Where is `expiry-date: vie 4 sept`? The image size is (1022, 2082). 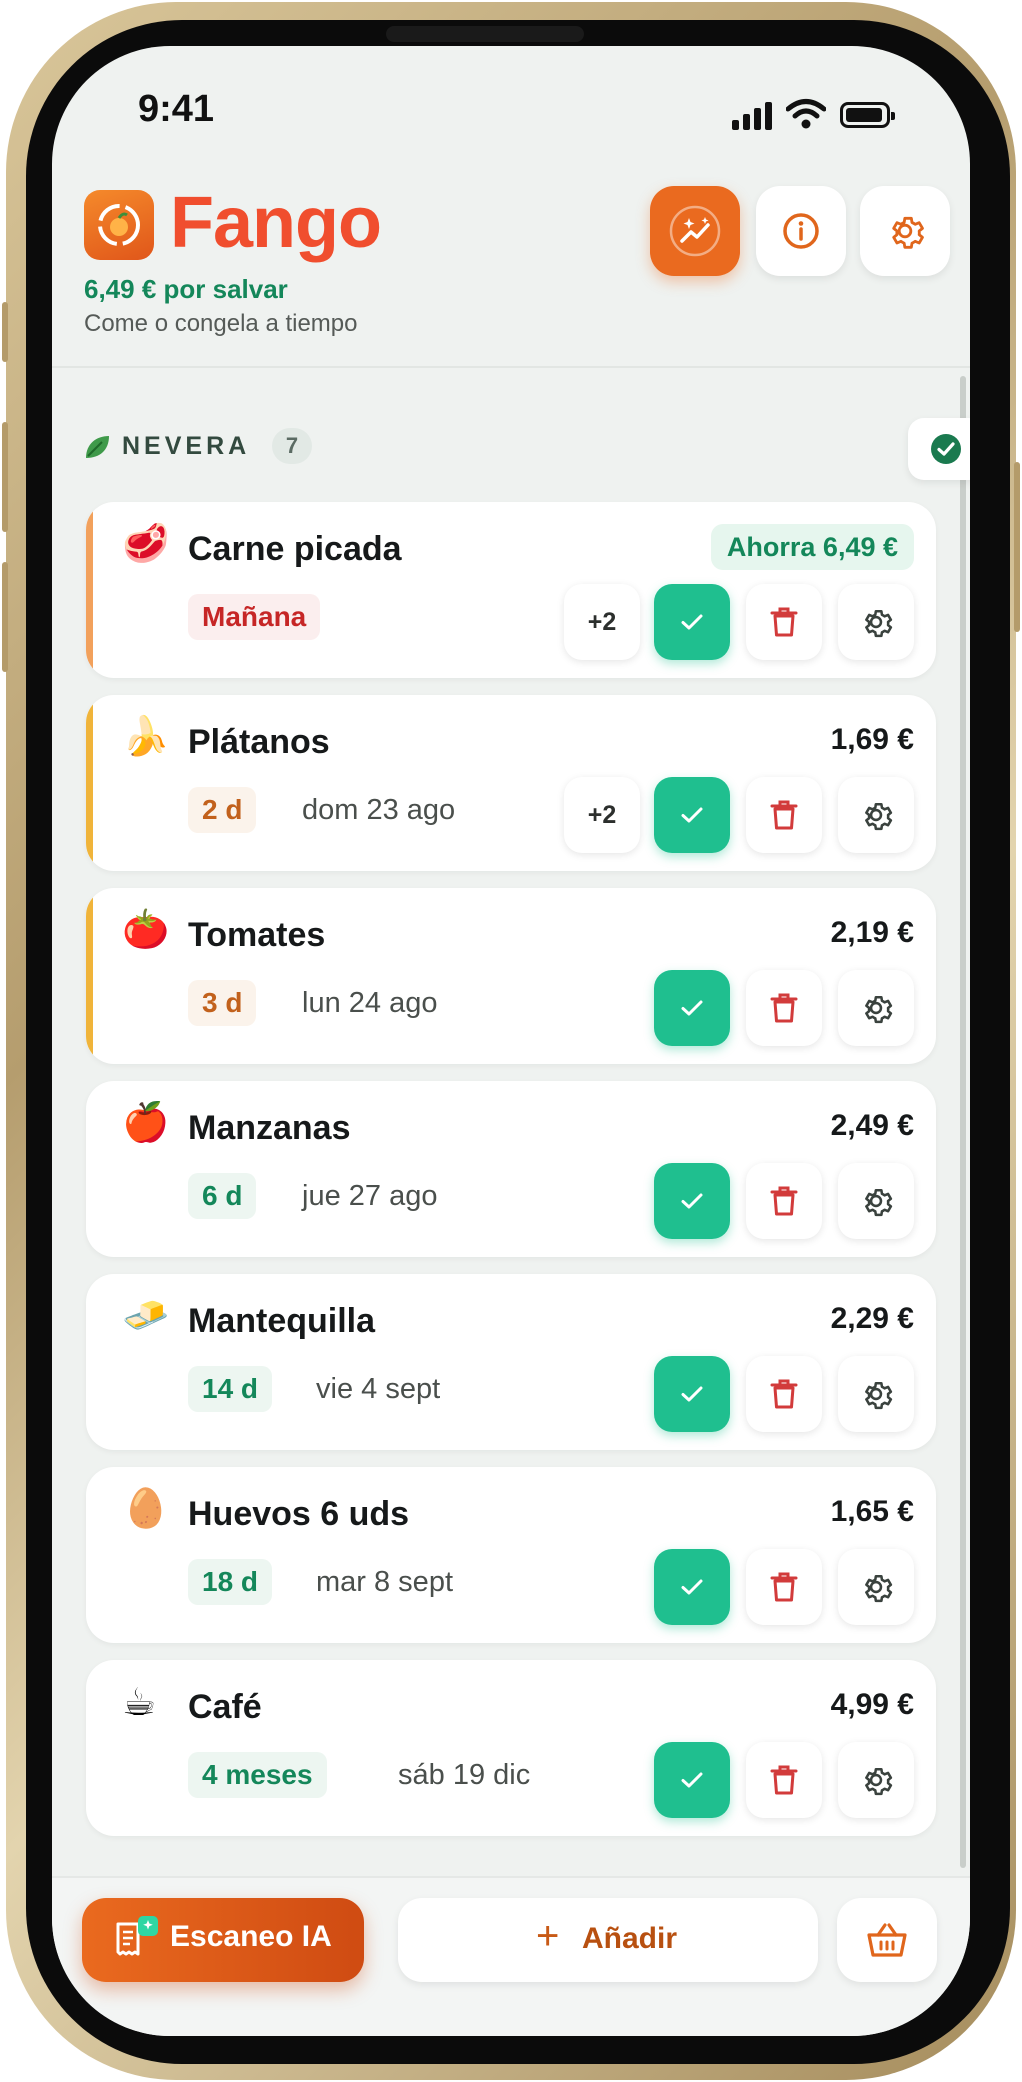
expiry-date: vie 4 sept is located at coordinates (378, 1389).